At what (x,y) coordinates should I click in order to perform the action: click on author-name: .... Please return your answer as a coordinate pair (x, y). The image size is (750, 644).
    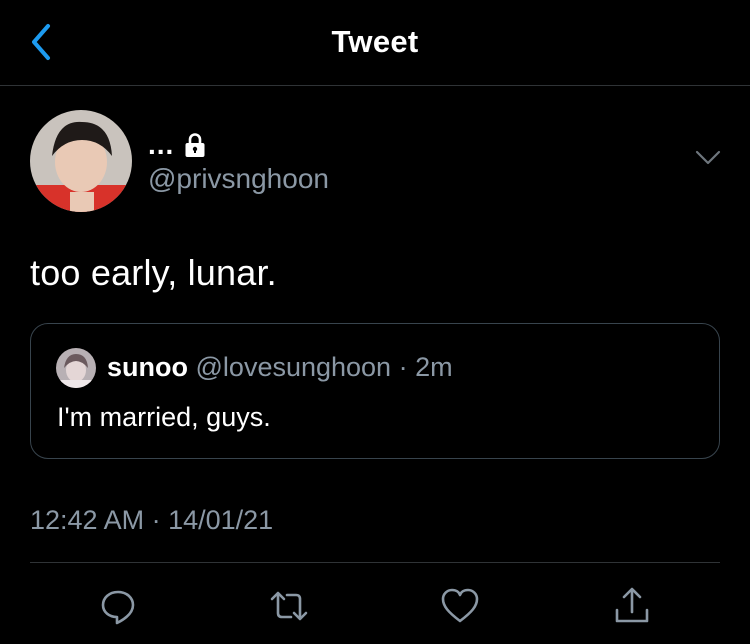
    Looking at the image, I should click on (161, 145).